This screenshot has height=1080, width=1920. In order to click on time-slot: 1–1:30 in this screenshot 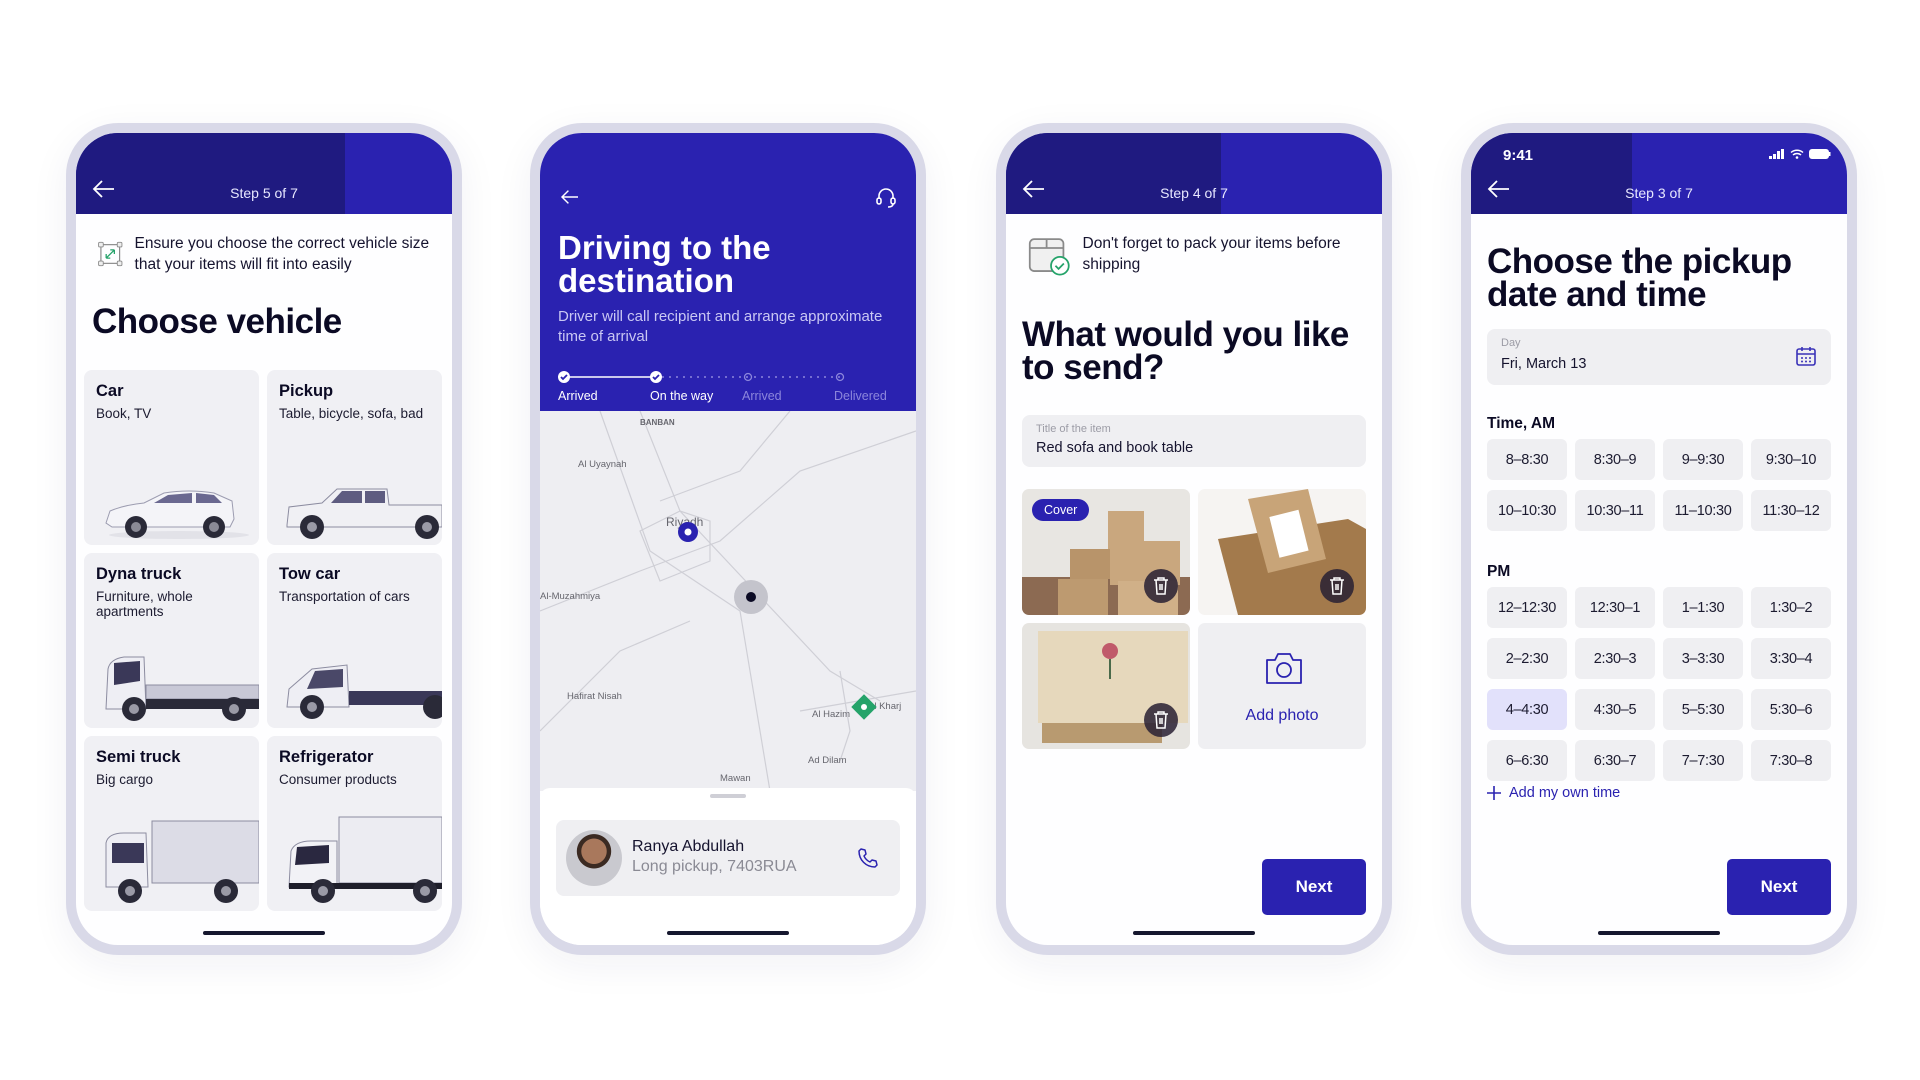, I will do `click(1703, 607)`.